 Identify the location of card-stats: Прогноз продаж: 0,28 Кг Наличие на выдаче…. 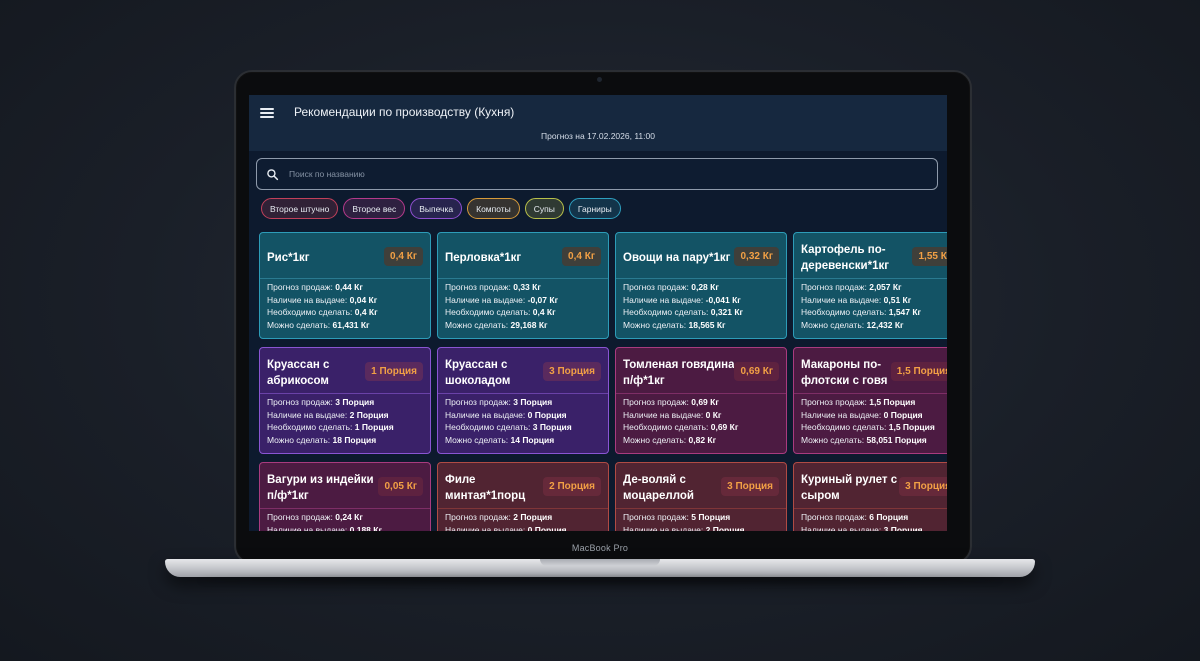
(683, 306).